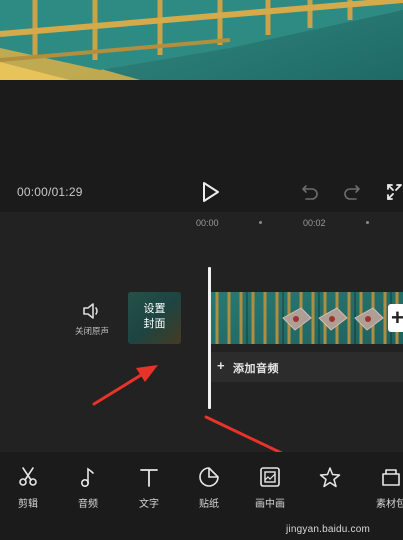  Describe the element at coordinates (149, 504) in the screenshot. I see `tool-label: 文字` at that location.